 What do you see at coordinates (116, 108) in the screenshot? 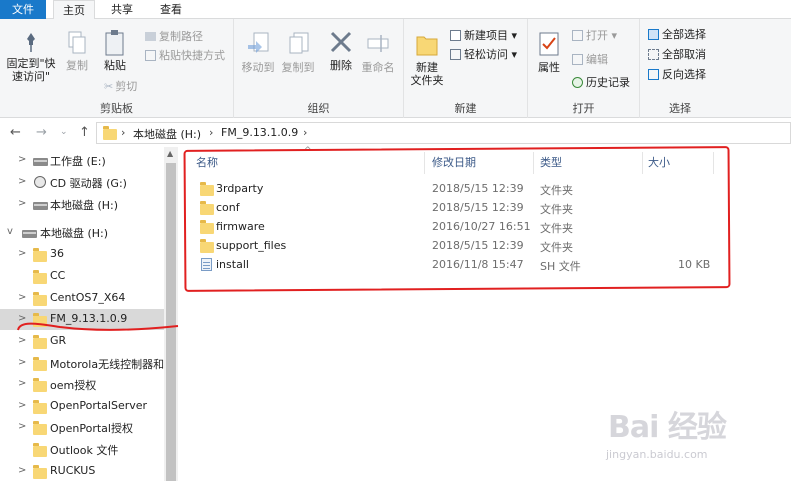
I see `clipboard-group-label: 剪贴板` at bounding box center [116, 108].